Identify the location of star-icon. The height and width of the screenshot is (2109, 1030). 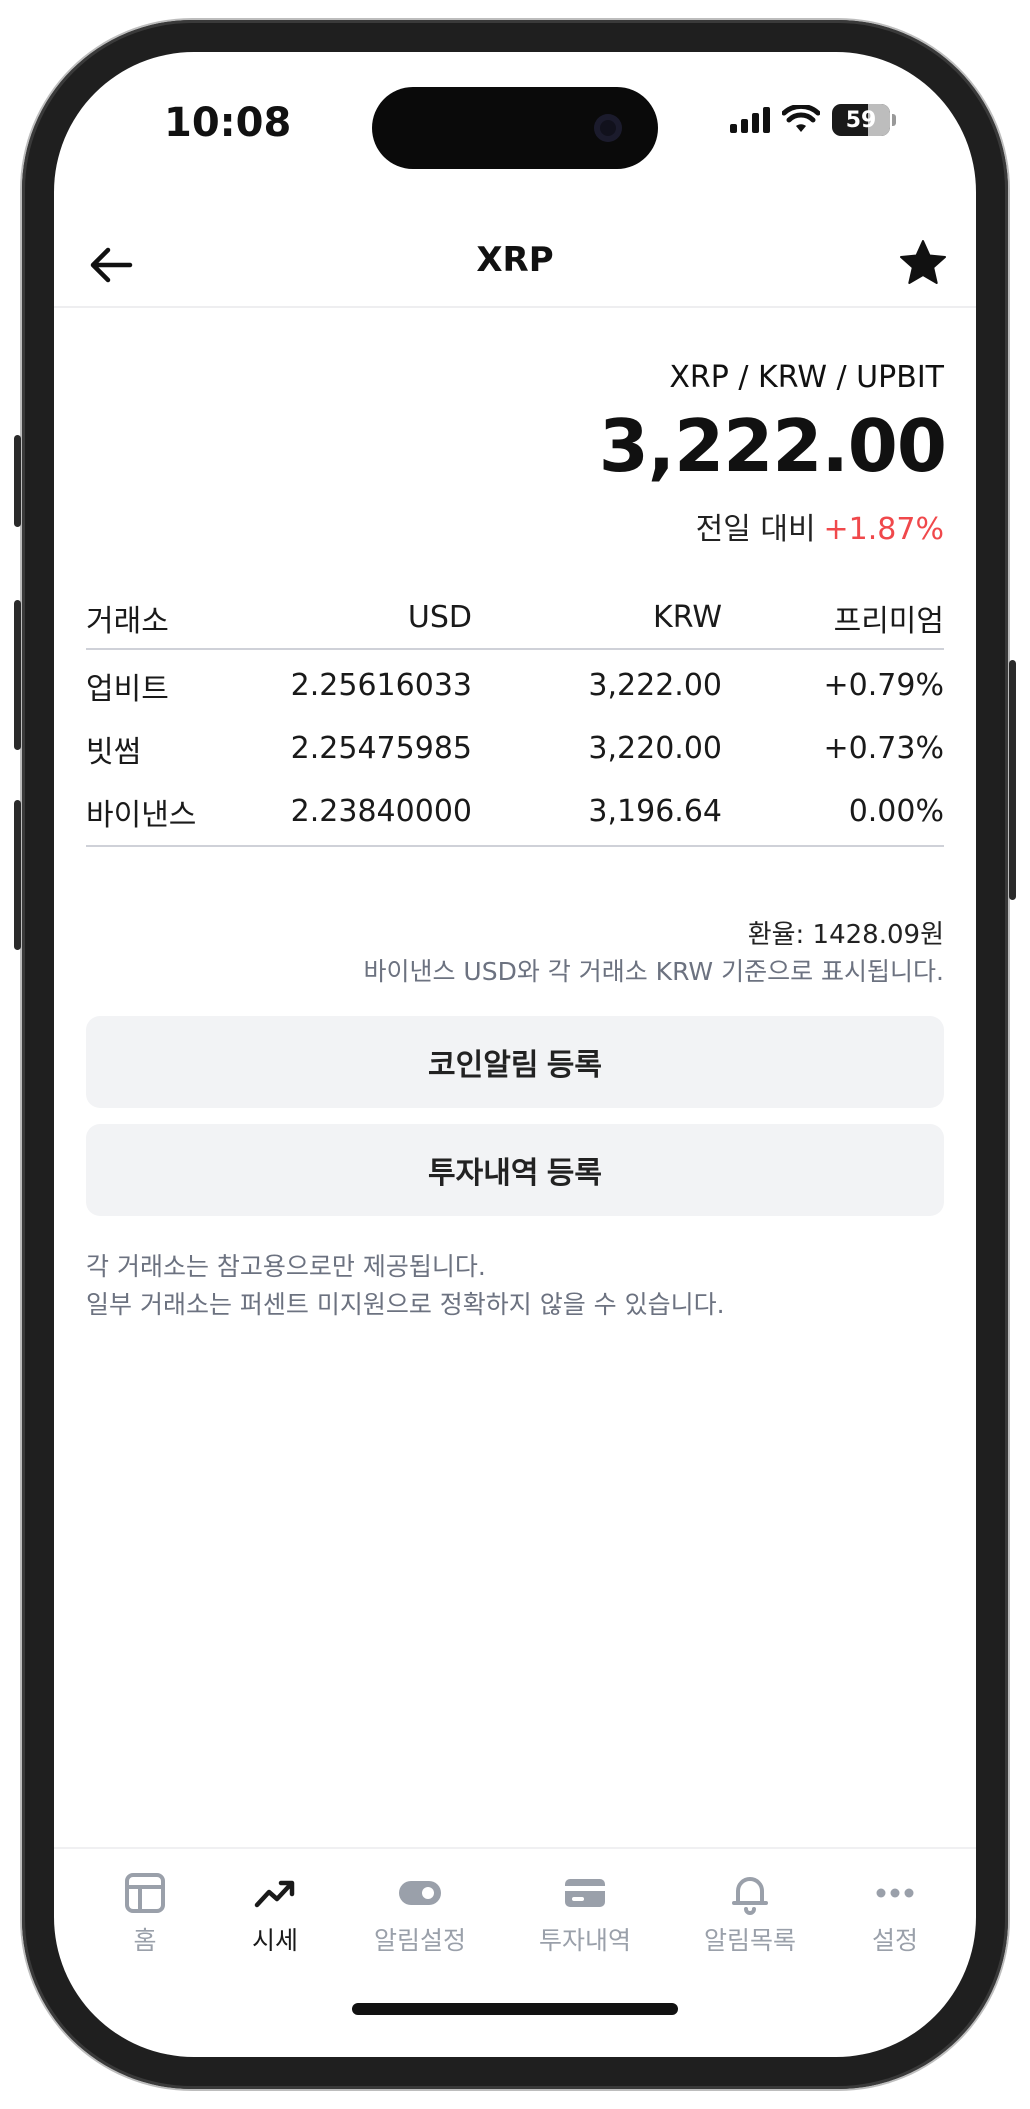
(923, 263).